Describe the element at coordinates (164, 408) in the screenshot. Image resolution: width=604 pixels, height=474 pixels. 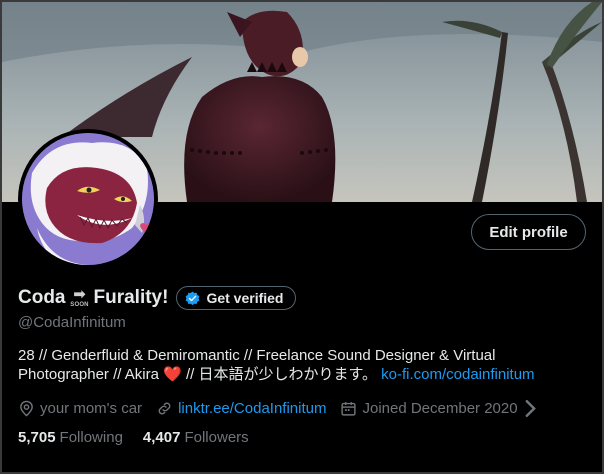
I see `link-icon` at that location.